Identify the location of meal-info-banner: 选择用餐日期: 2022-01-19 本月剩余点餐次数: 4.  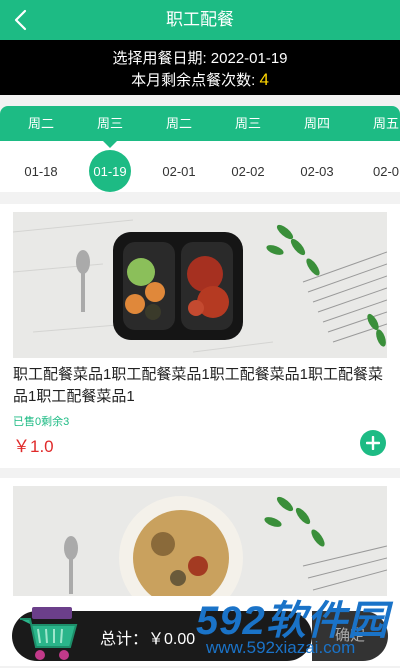
(200, 67).